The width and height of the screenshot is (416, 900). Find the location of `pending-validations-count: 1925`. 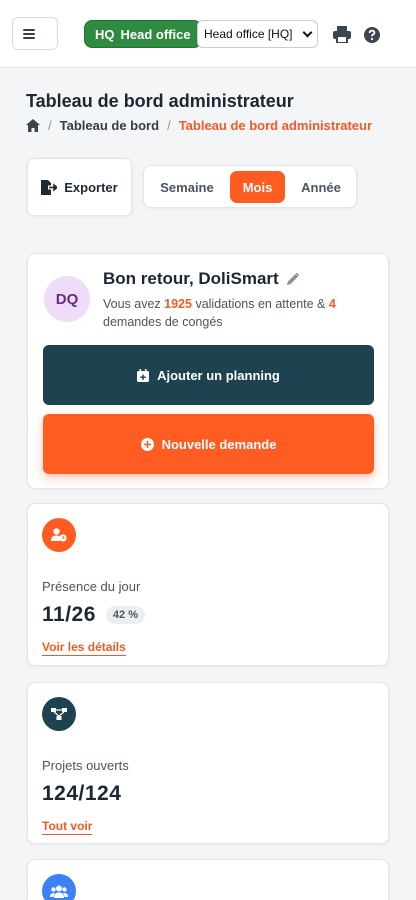

pending-validations-count: 1925 is located at coordinates (178, 304).